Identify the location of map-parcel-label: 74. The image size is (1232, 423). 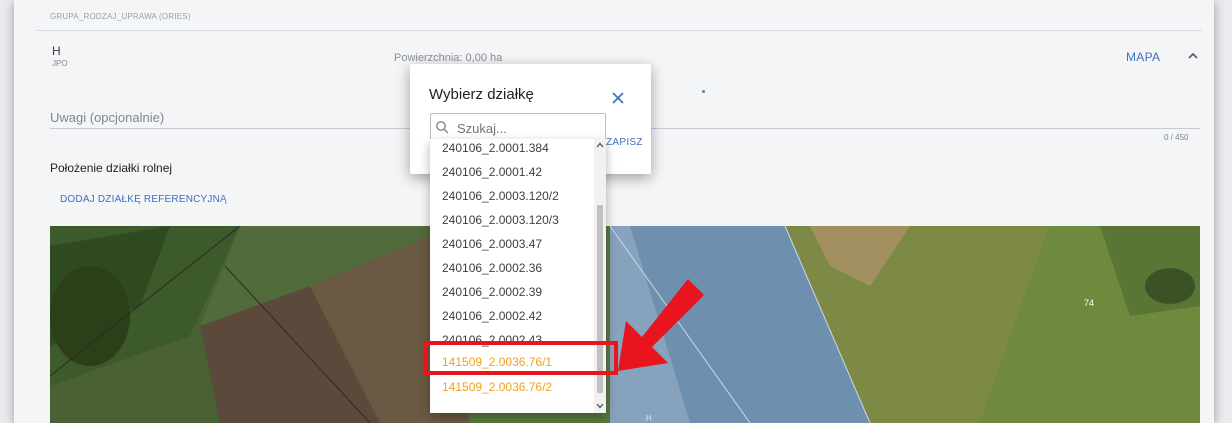
(1089, 303).